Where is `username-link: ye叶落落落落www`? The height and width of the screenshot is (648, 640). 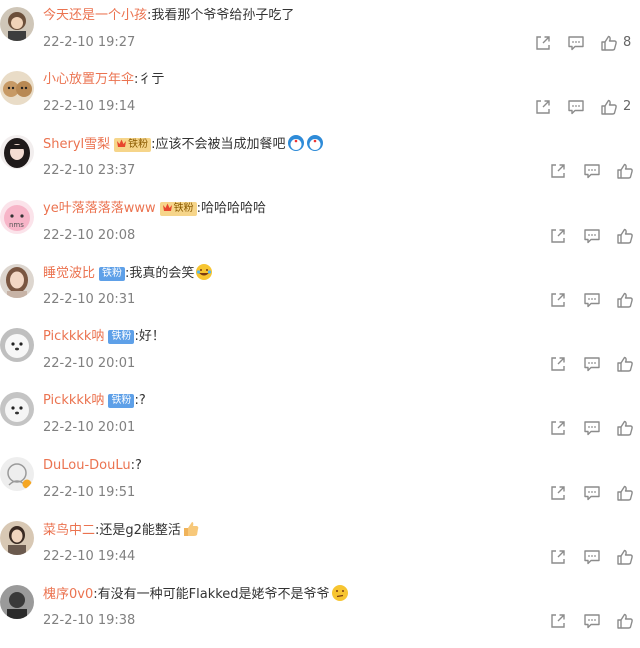 username-link: ye叶落落落落www is located at coordinates (99, 208).